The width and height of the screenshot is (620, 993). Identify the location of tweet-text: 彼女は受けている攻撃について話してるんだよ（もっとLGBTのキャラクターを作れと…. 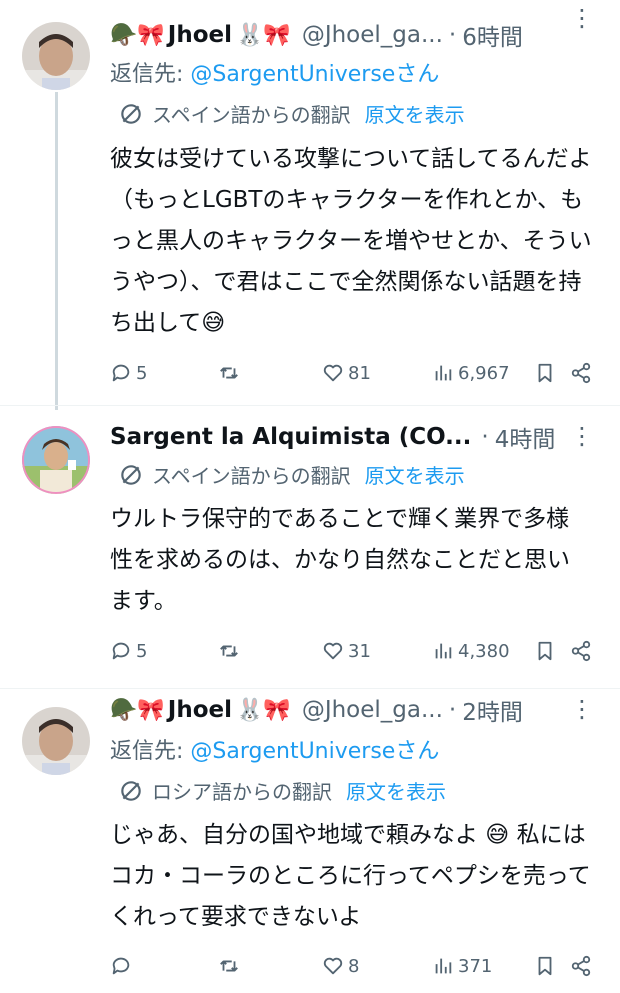
(351, 241).